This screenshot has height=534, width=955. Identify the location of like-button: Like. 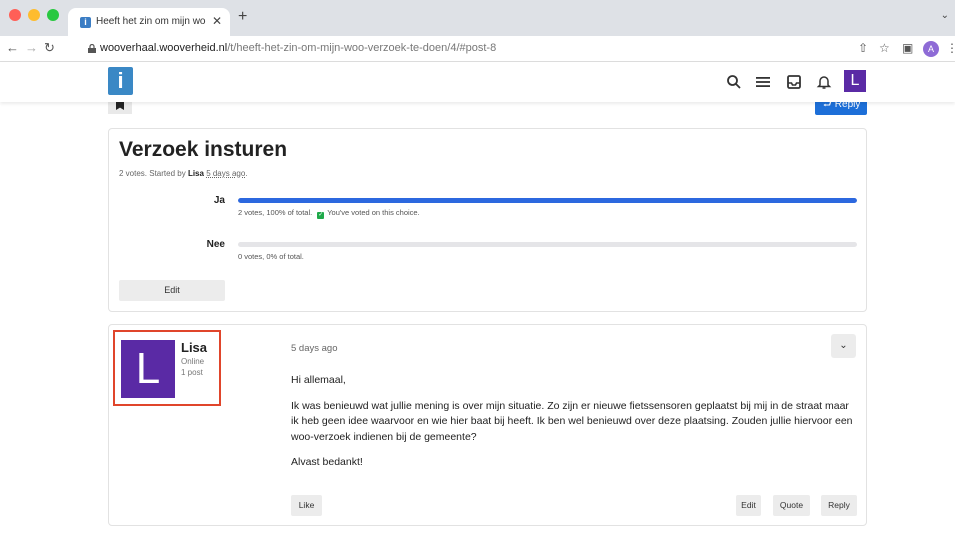
(306, 505).